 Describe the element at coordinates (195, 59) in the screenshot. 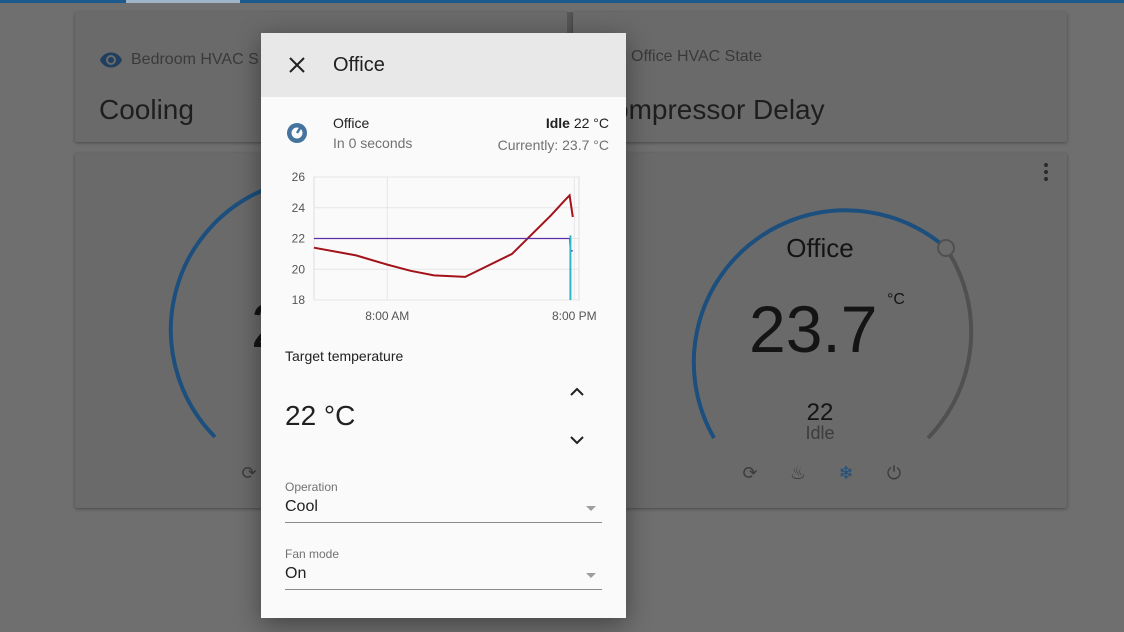

I see `card-title: Bedroom HVAC S` at that location.